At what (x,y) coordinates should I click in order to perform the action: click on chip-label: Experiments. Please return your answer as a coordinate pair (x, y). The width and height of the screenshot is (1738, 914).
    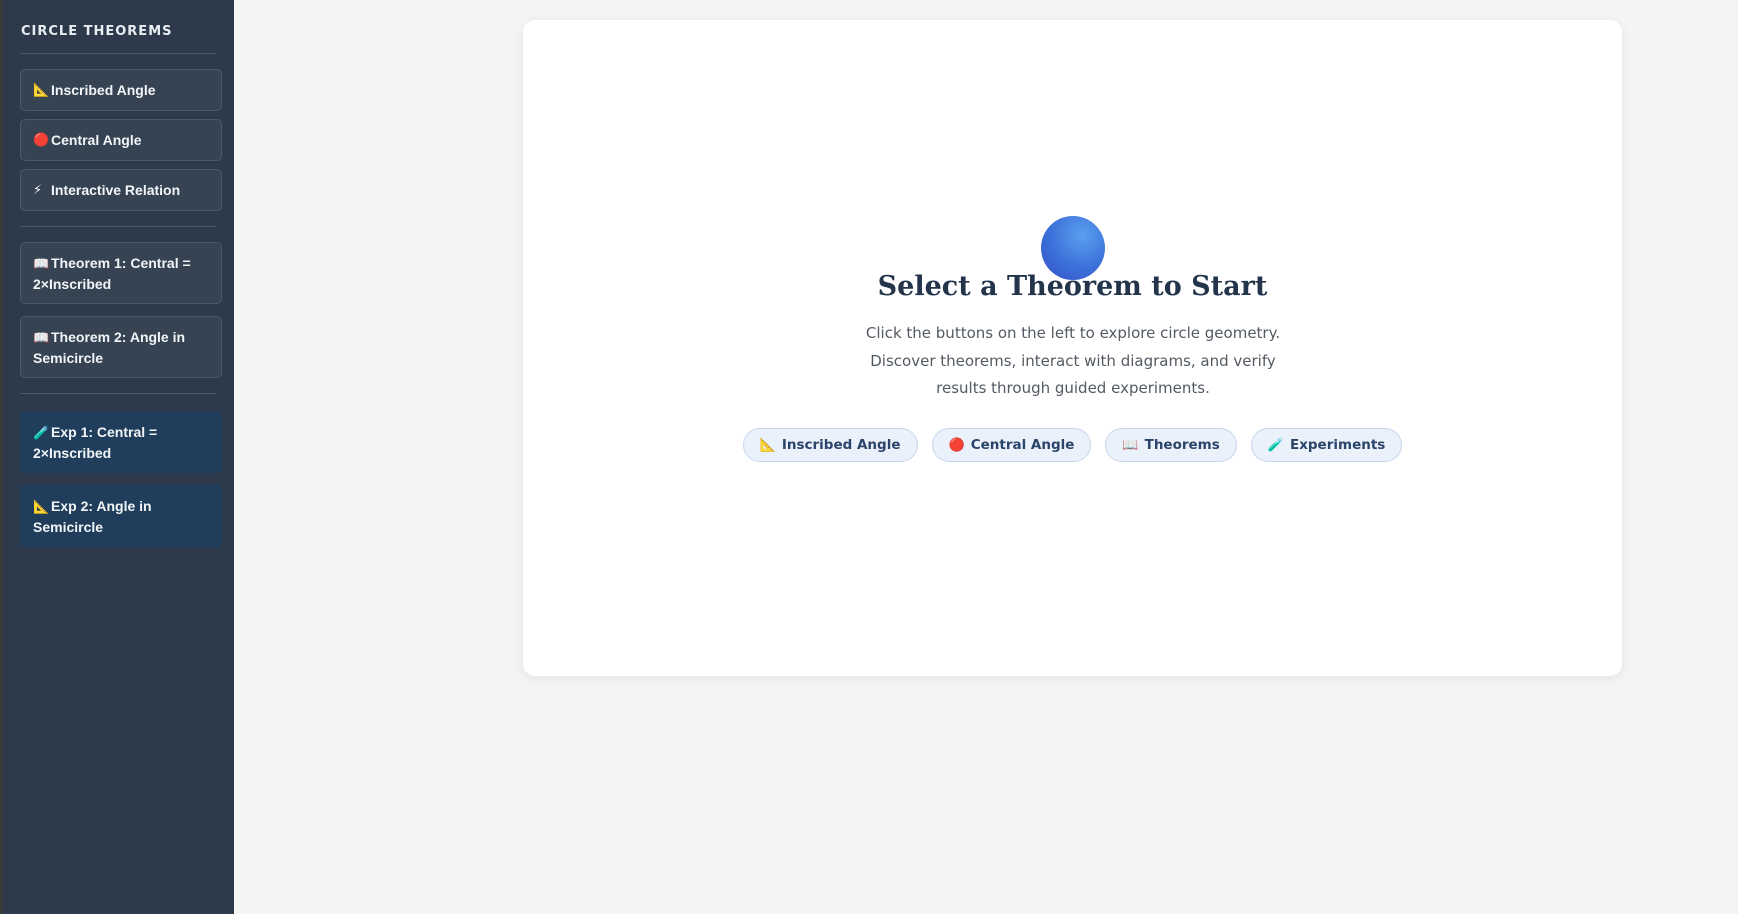
    Looking at the image, I should click on (1337, 445).